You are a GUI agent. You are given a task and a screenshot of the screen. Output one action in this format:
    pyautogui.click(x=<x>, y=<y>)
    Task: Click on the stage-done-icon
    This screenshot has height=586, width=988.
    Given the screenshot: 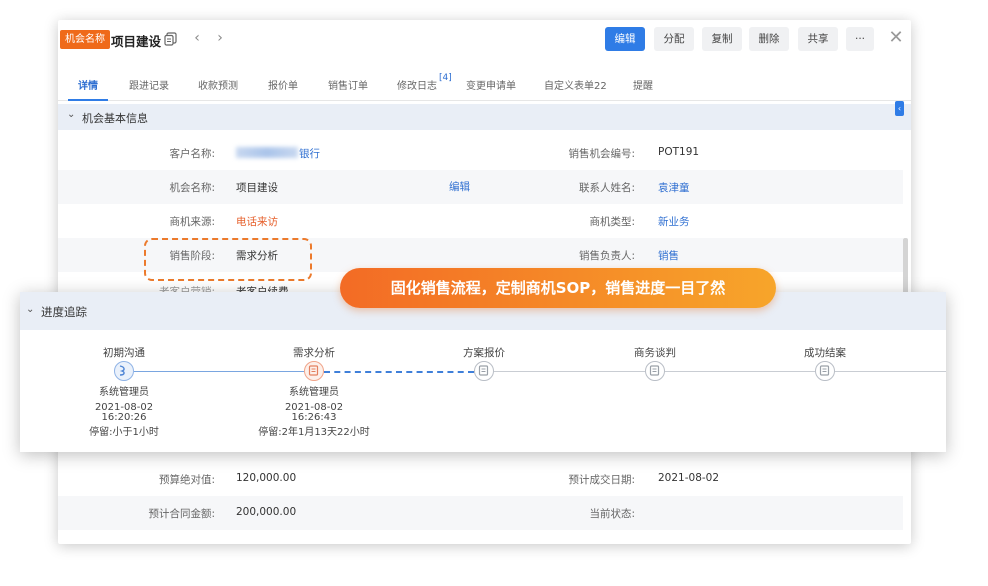 What is the action you would take?
    pyautogui.click(x=122, y=370)
    